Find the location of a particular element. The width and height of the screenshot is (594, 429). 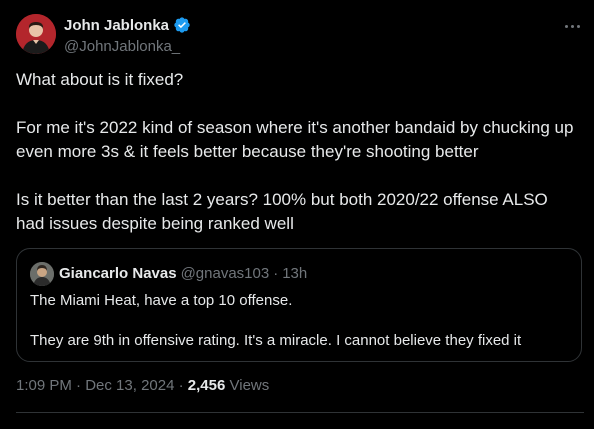

tweet-time: 1:09 PM is located at coordinates (44, 385).